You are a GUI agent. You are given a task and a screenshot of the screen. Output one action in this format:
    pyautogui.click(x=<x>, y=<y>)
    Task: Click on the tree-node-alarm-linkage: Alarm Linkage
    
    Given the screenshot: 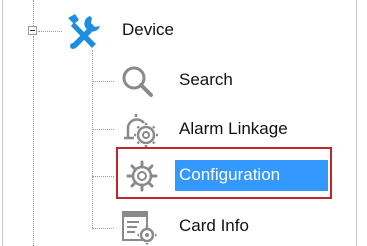 What is the action you would take?
    pyautogui.click(x=231, y=129)
    